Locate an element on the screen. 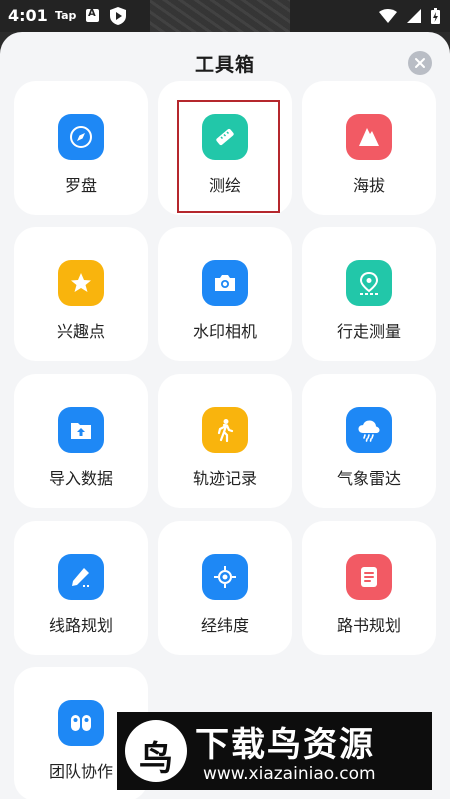 This screenshot has height=799, width=450. battery-icon is located at coordinates (435, 16).